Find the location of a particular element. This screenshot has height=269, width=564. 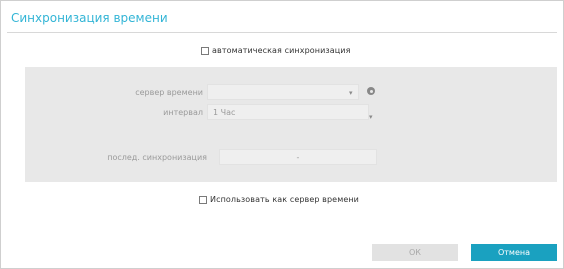

auto-sync-checkbox is located at coordinates (205, 50).